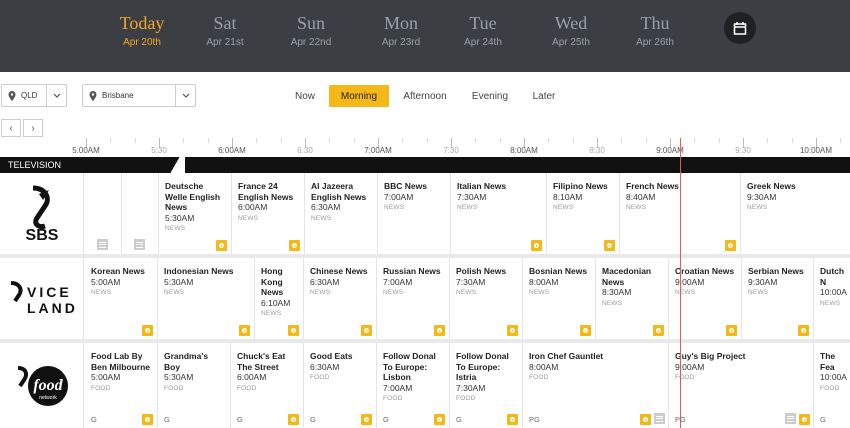 The width and height of the screenshot is (850, 428). I want to click on day-tab-today: Today Apr 20th, so click(142, 30).